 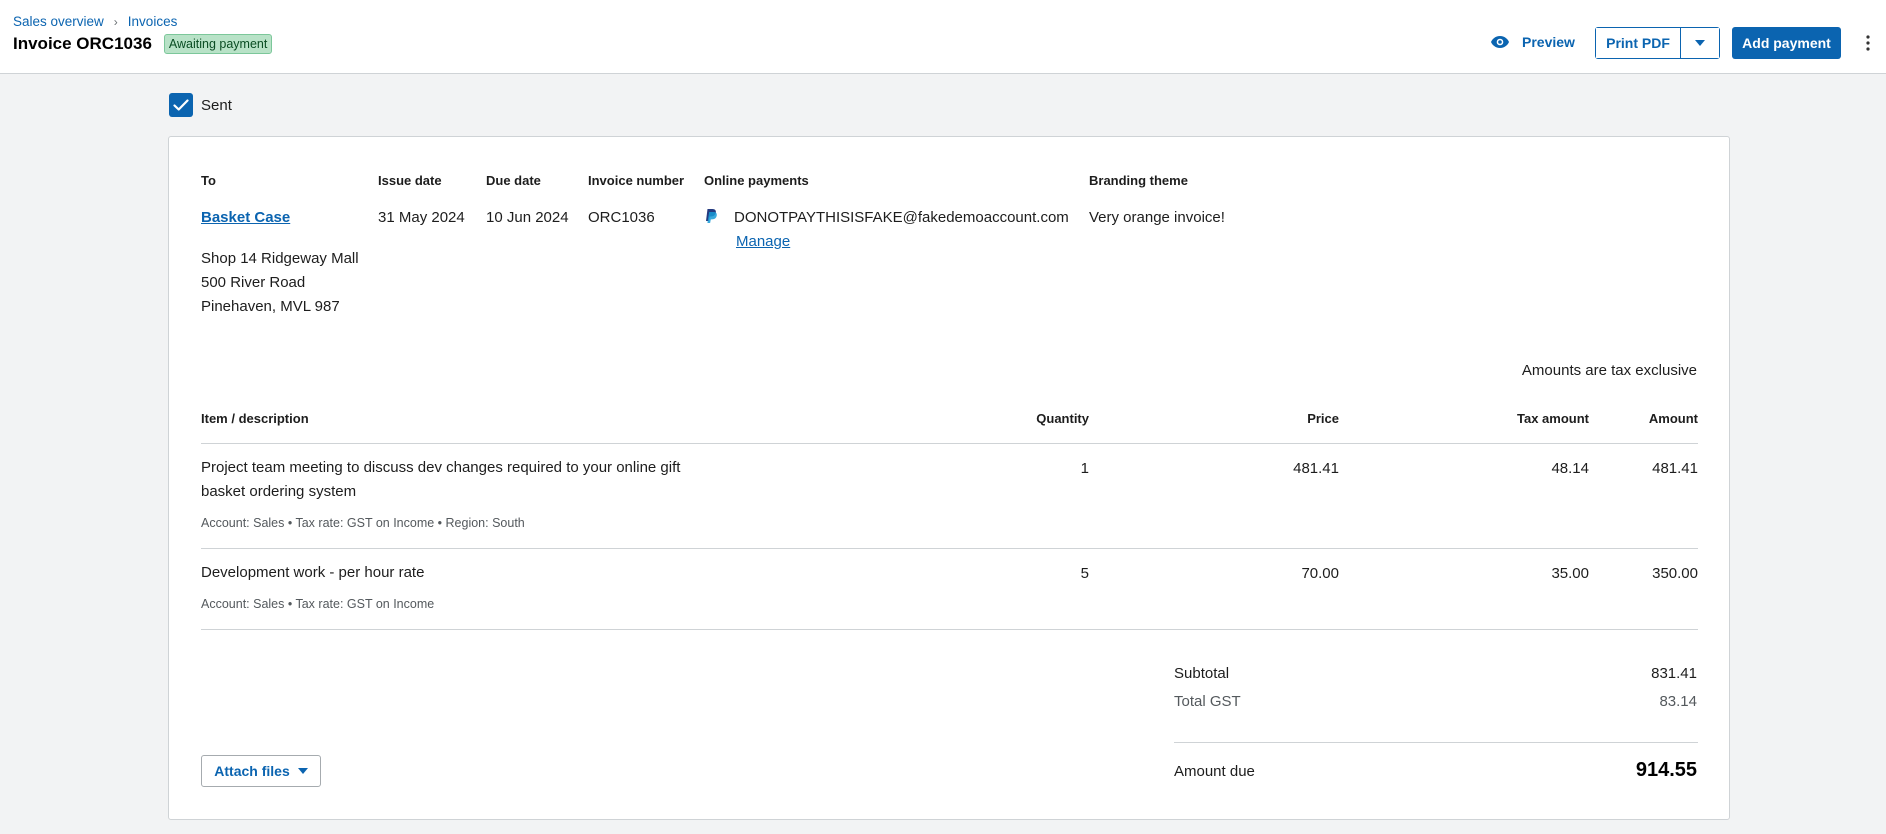 What do you see at coordinates (313, 572) in the screenshot?
I see `row-description: Development work - per hour rate` at bounding box center [313, 572].